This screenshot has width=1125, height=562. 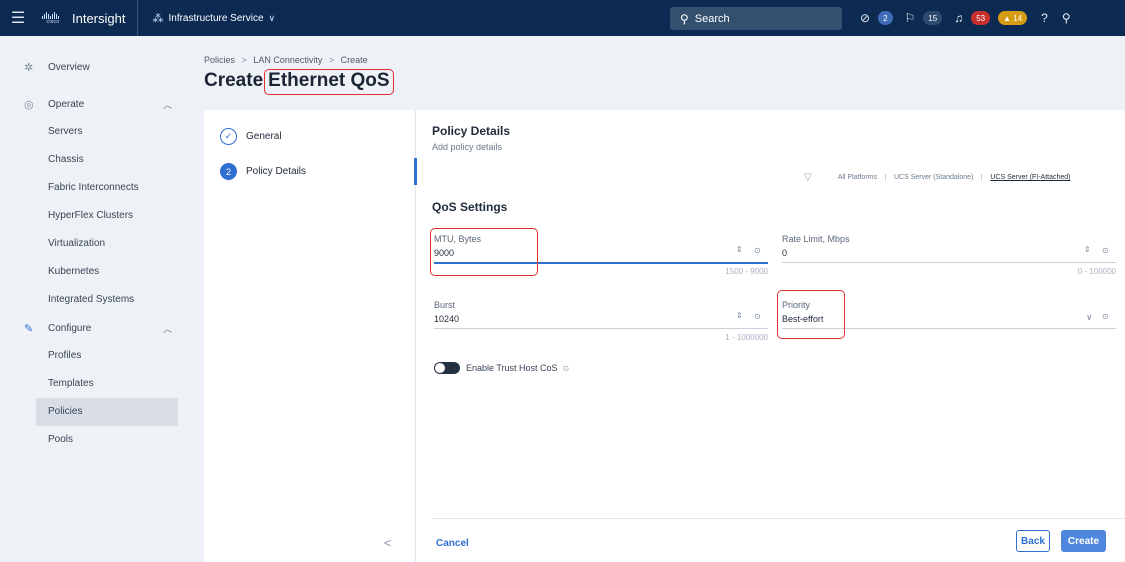 What do you see at coordinates (276, 171) in the screenshot?
I see `step-label: Policy Details` at bounding box center [276, 171].